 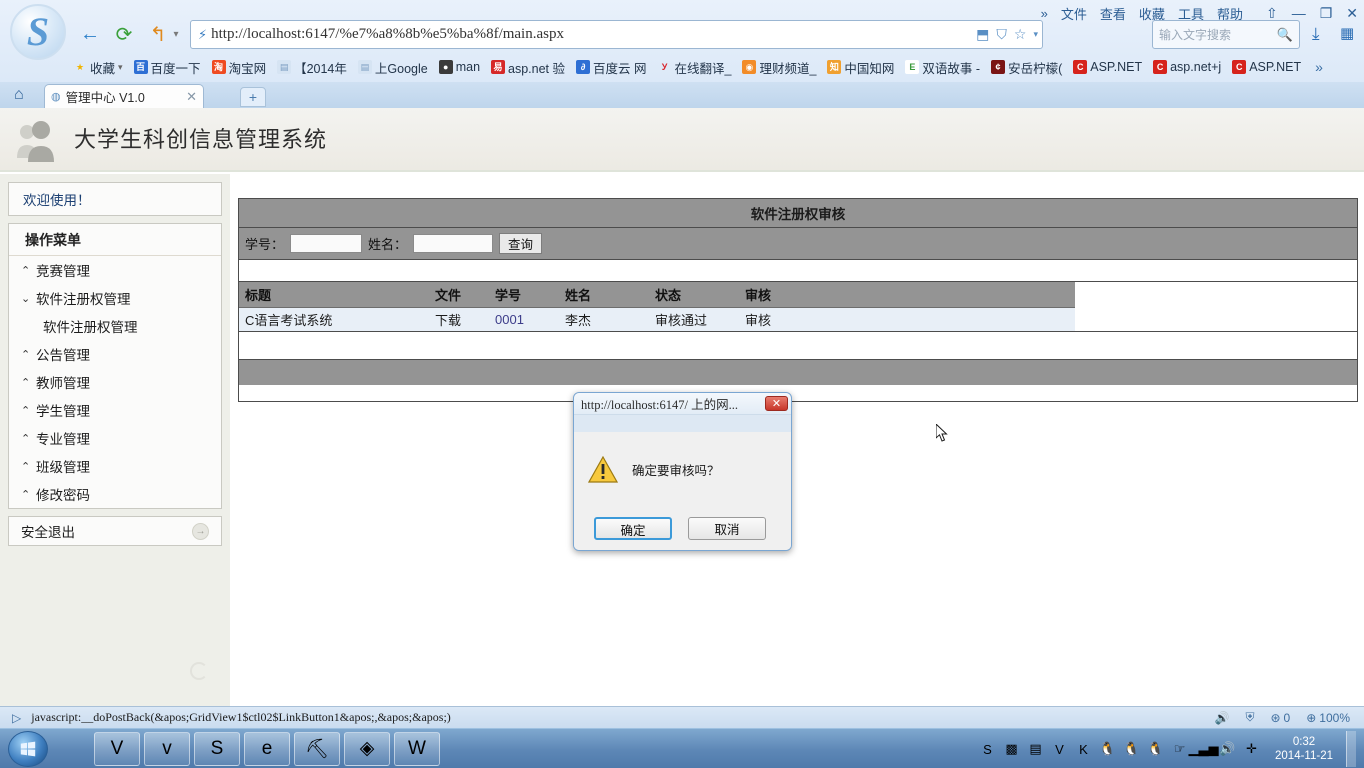 What do you see at coordinates (1059, 749) in the screenshot?
I see `vov-tray-icon: V` at bounding box center [1059, 749].